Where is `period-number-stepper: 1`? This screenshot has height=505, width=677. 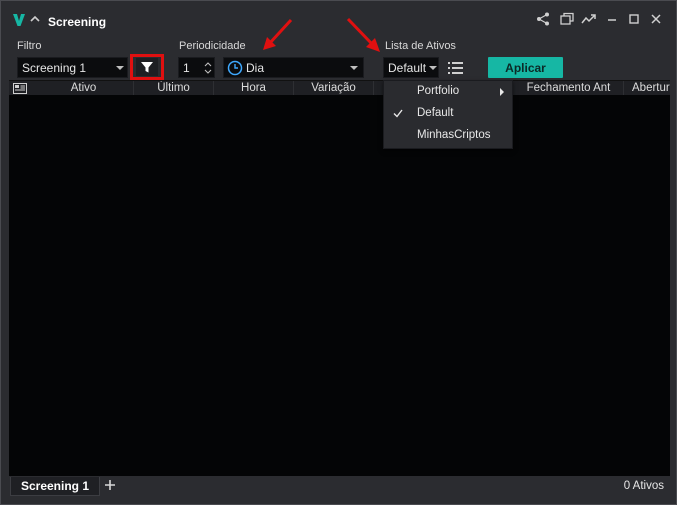 period-number-stepper: 1 is located at coordinates (196, 67).